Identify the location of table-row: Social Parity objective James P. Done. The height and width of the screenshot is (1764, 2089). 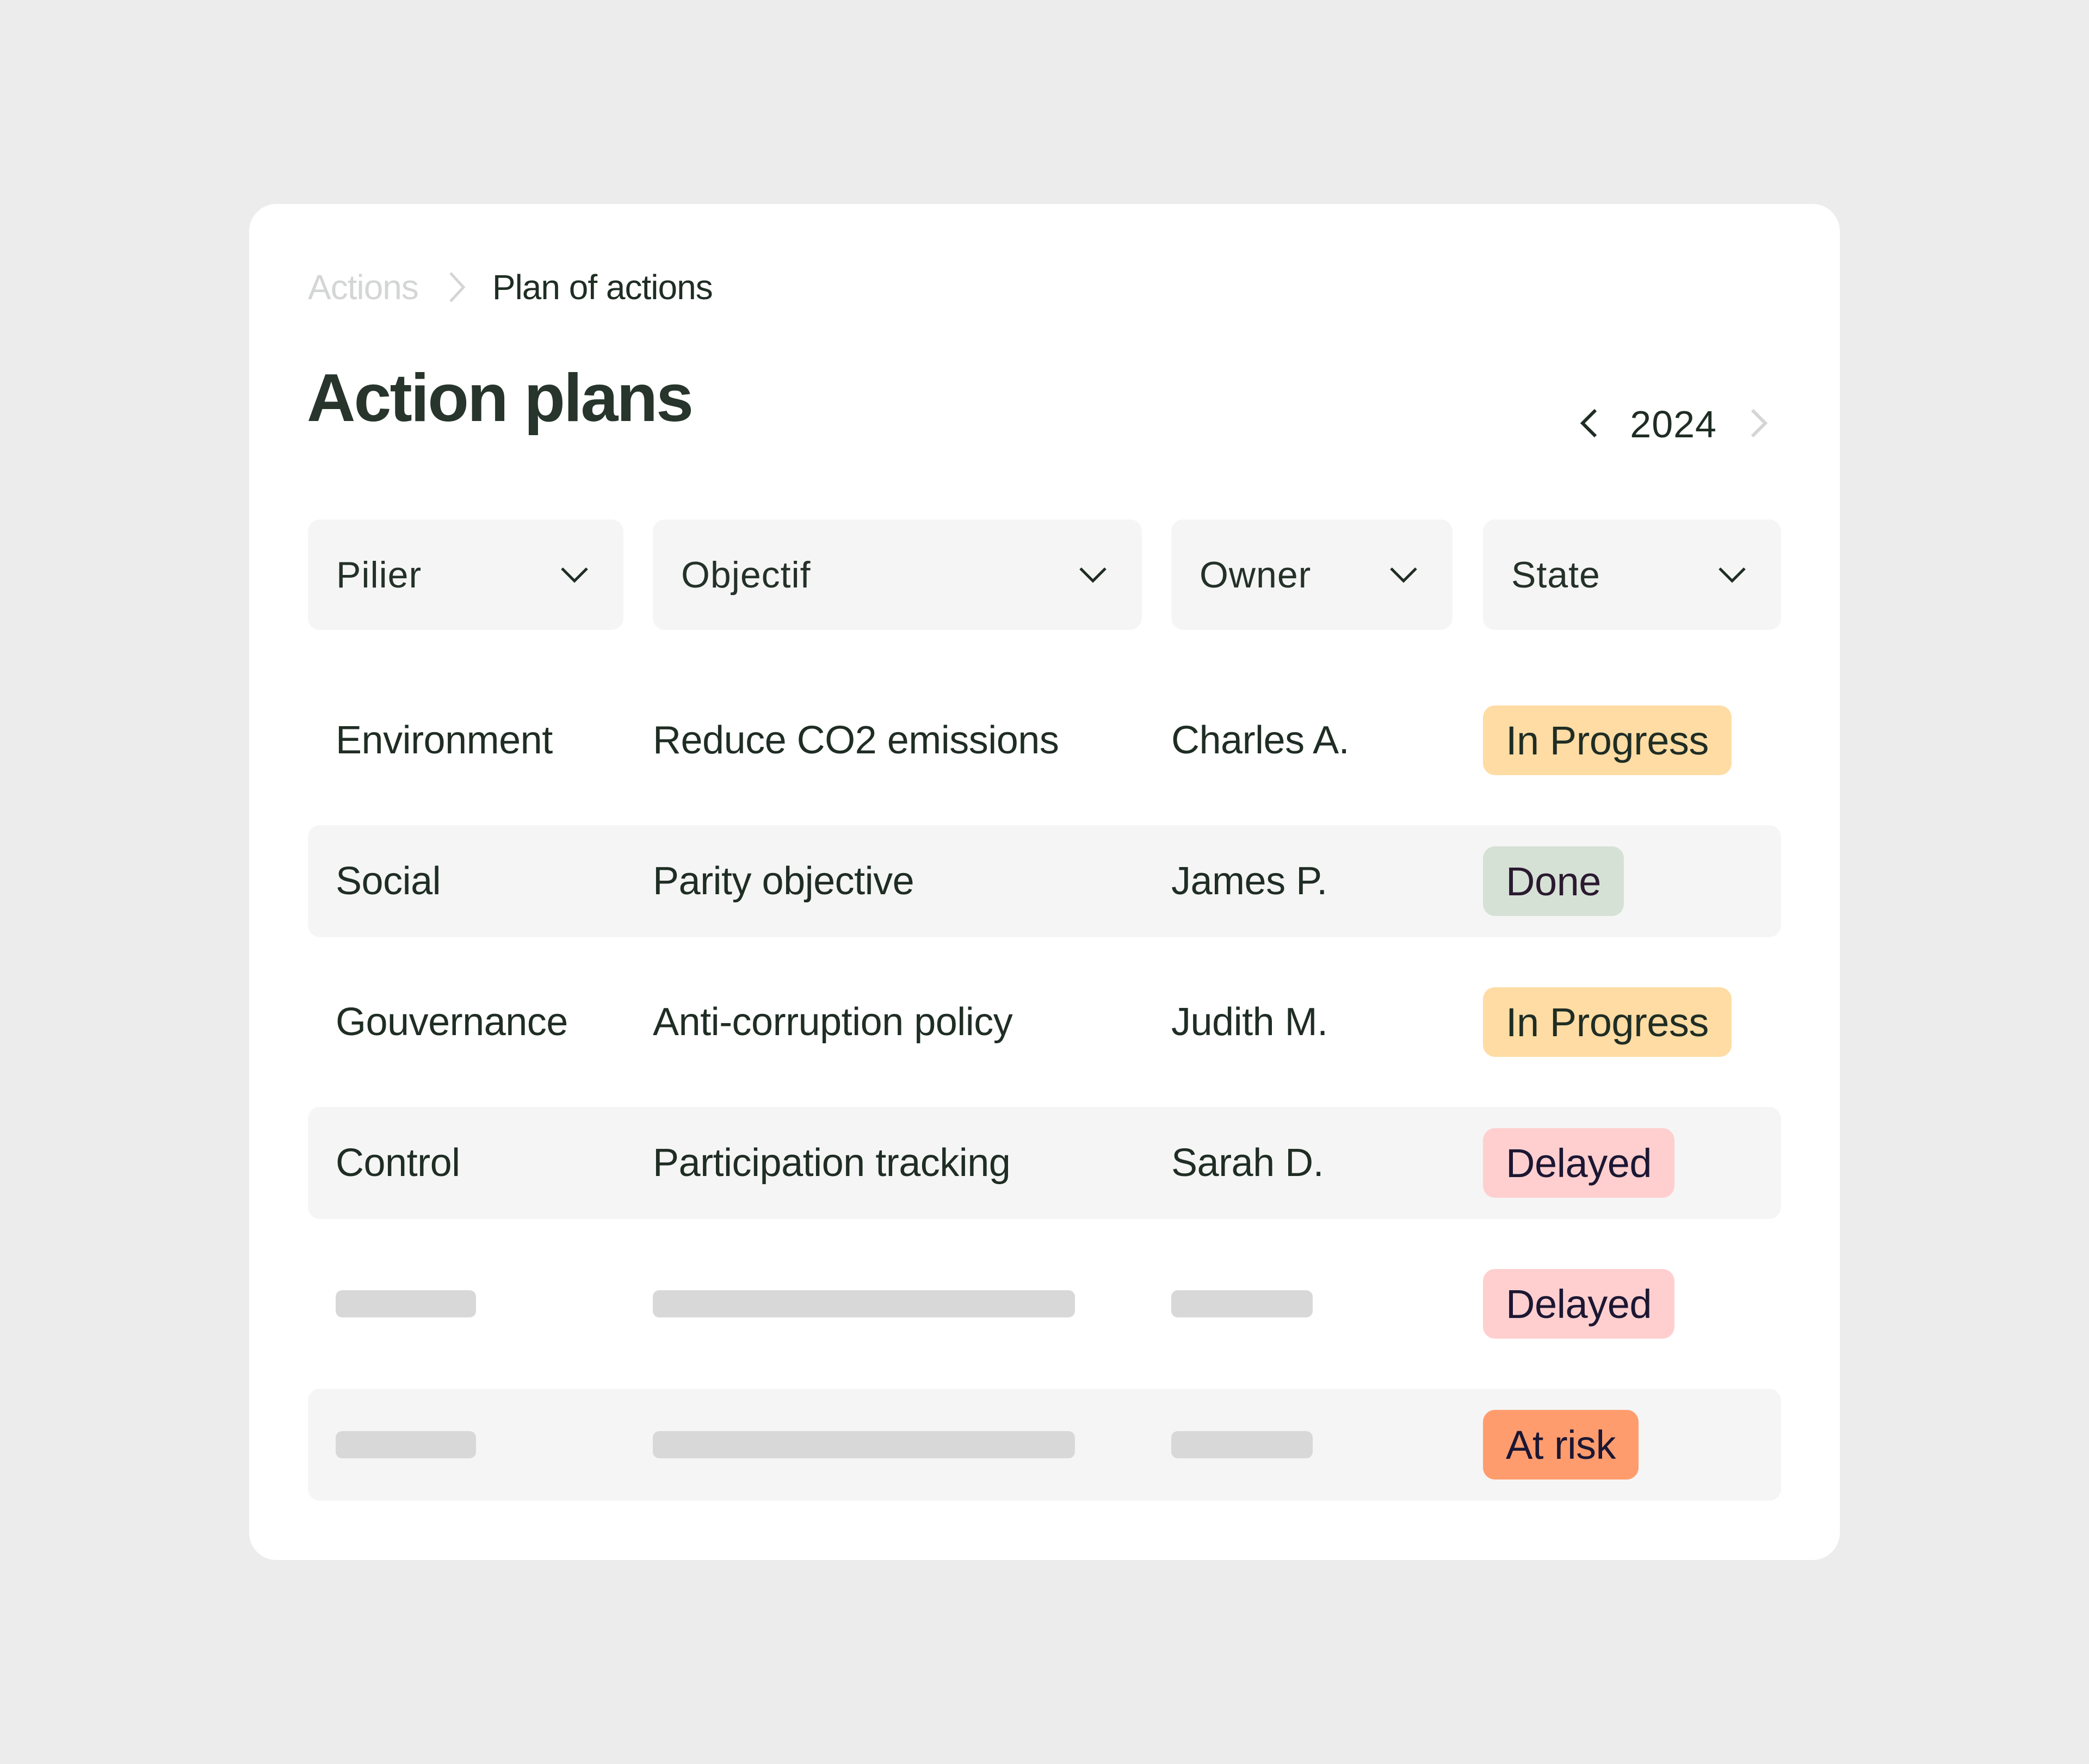
(1044, 881).